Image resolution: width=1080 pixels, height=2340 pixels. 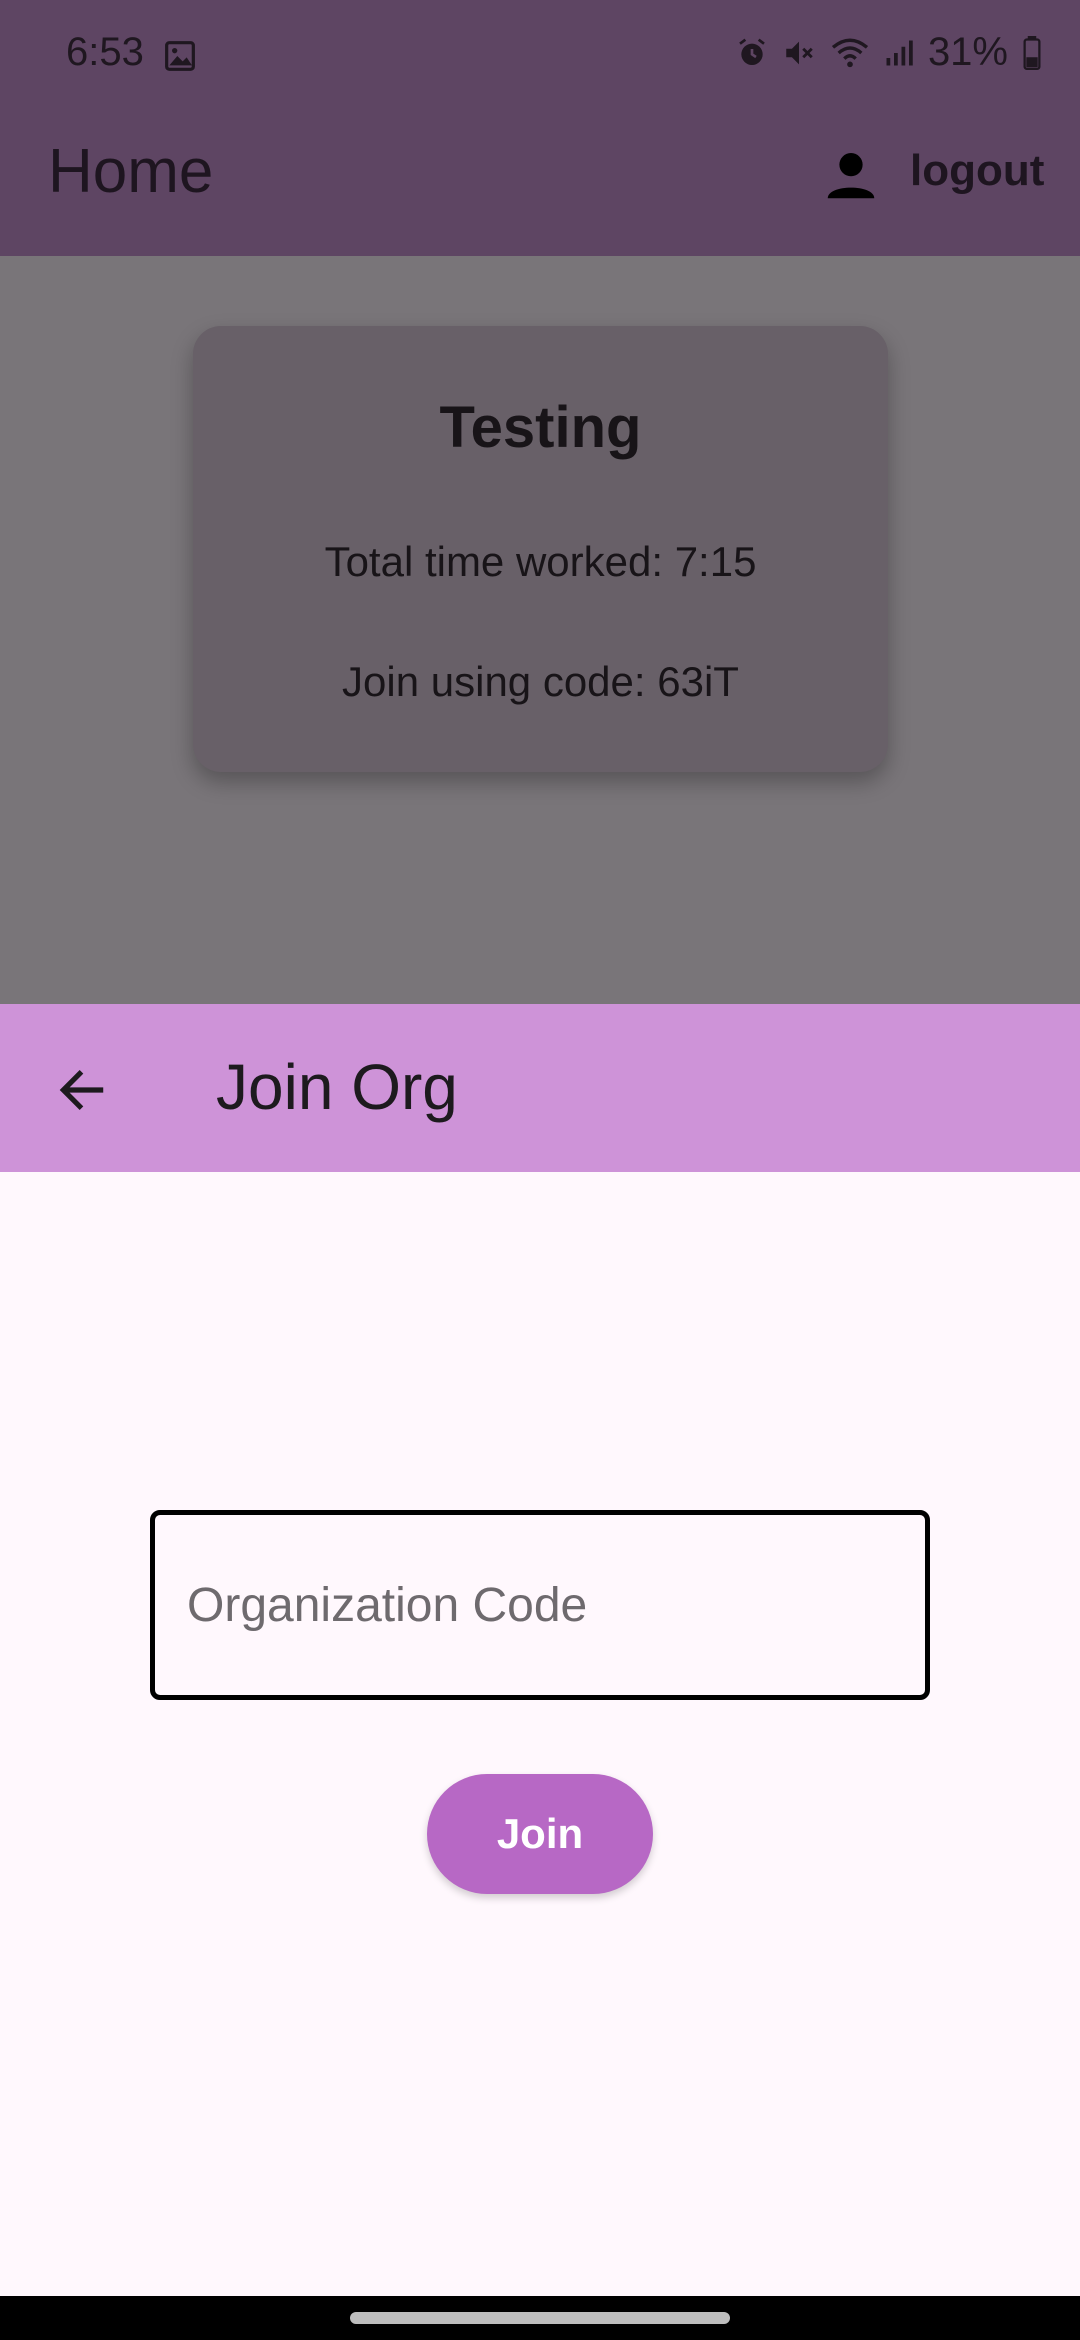 I want to click on join-org-title: Join Org, so click(x=337, y=1087).